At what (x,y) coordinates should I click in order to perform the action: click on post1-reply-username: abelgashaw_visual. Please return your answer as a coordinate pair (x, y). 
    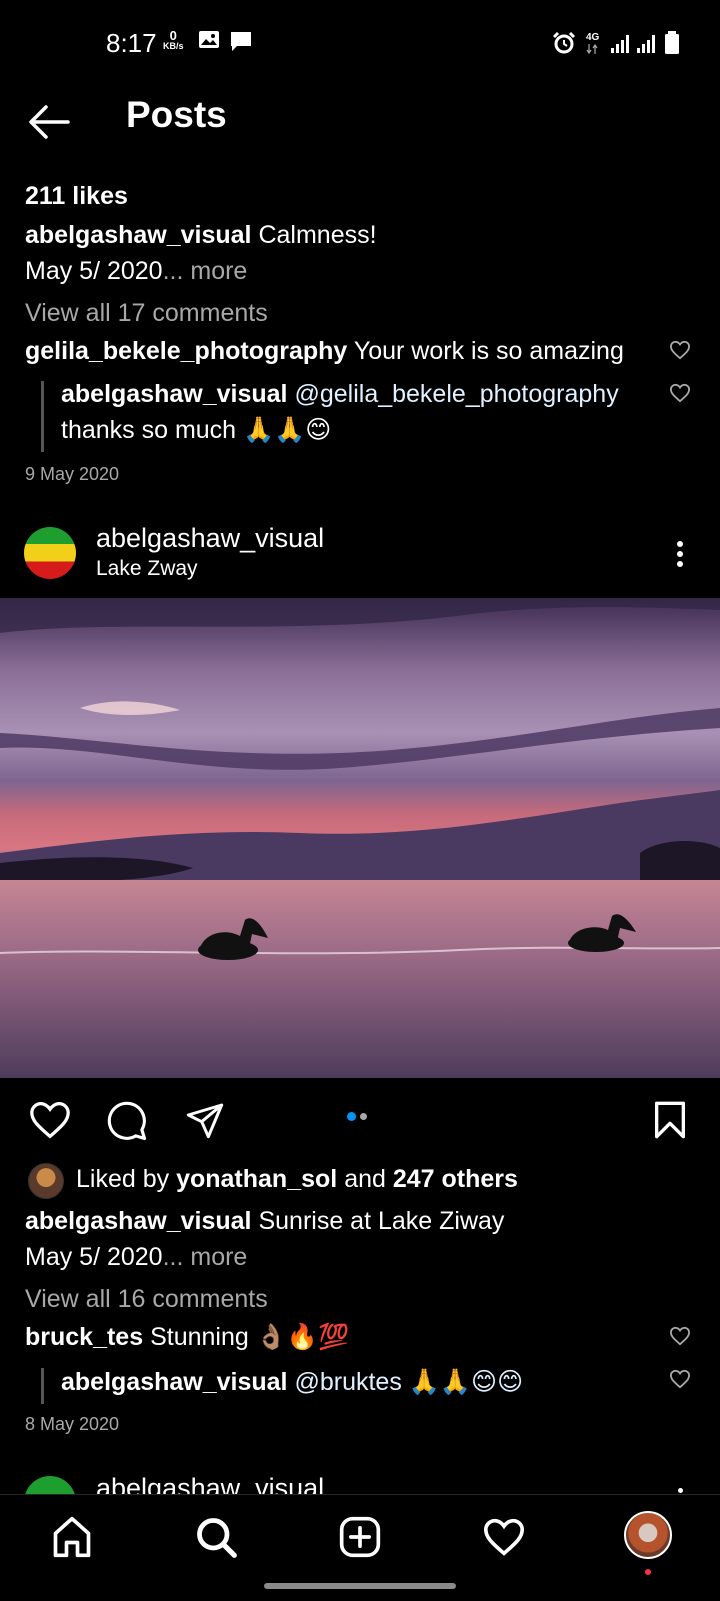
    Looking at the image, I should click on (174, 394).